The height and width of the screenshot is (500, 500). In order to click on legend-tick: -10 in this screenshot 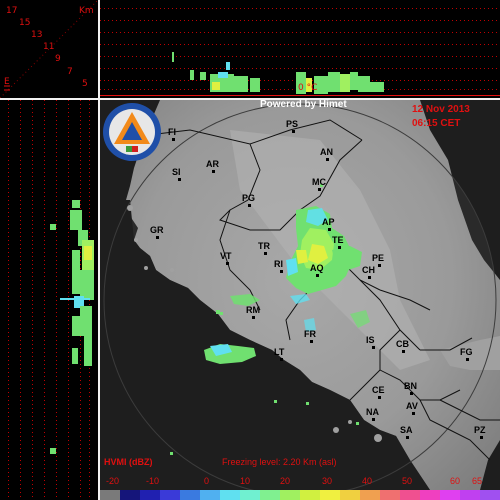, I will do `click(153, 481)`.